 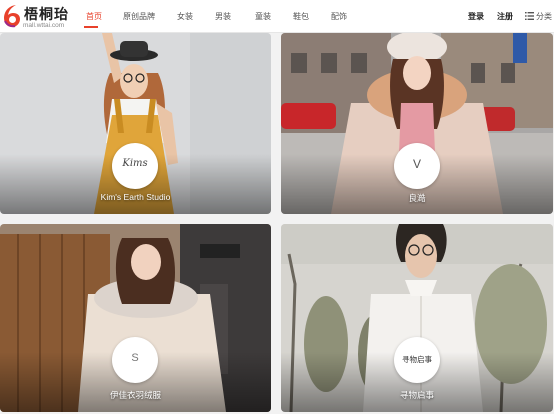 I want to click on login-link: 登录, so click(x=476, y=16).